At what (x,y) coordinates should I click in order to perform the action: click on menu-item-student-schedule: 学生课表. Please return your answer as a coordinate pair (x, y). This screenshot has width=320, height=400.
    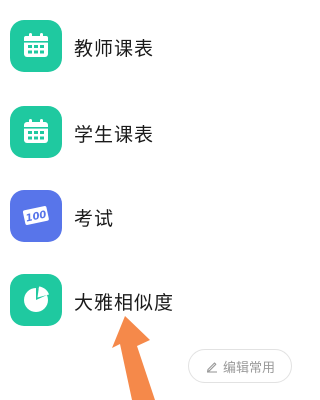
    Looking at the image, I should click on (150, 136).